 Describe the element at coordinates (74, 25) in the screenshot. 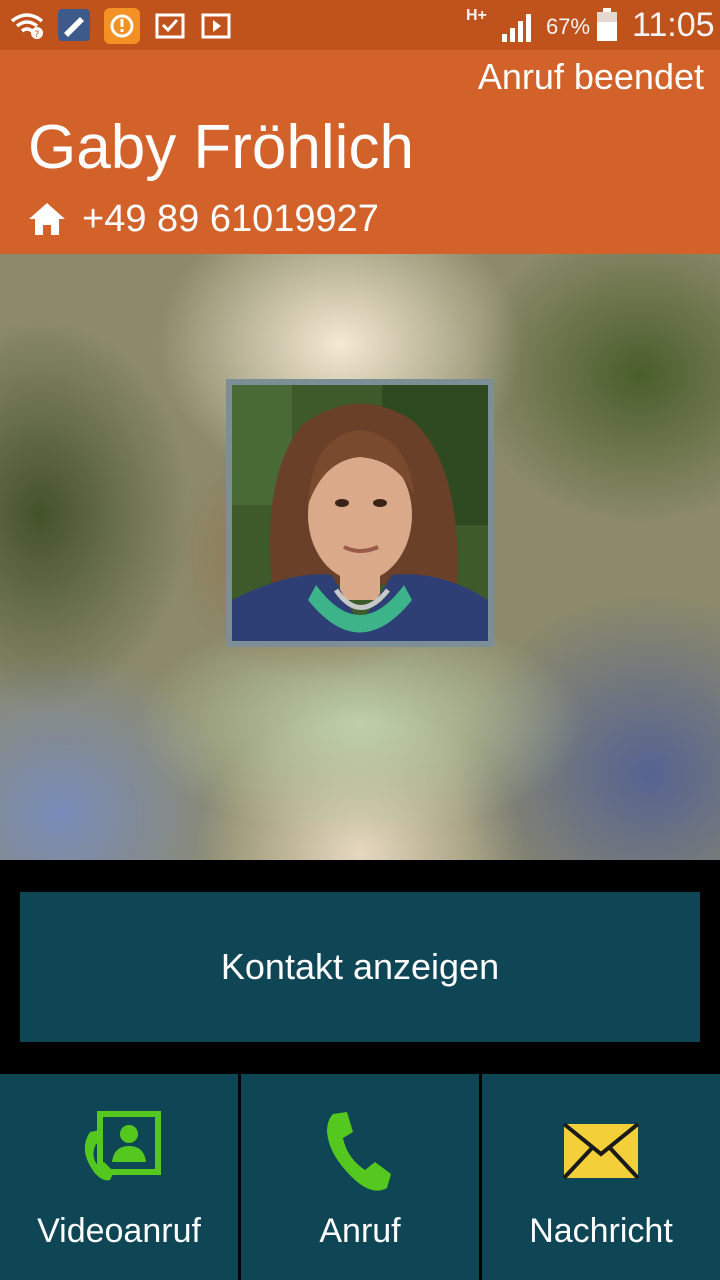

I see `notification-app-icon` at that location.